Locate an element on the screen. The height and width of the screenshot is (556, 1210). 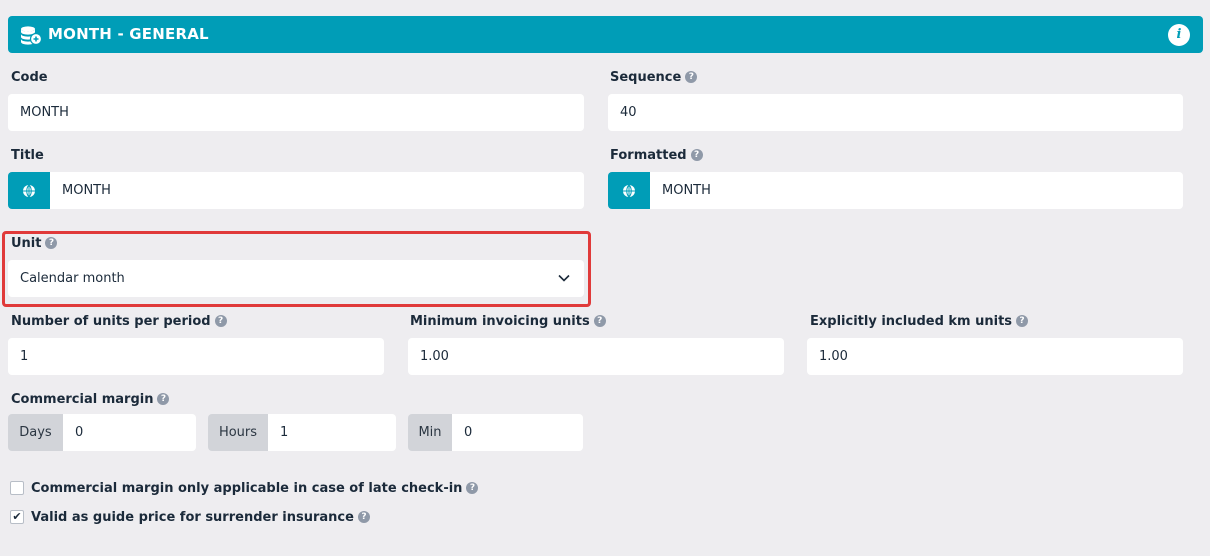
min-input: 0 is located at coordinates (517, 432).